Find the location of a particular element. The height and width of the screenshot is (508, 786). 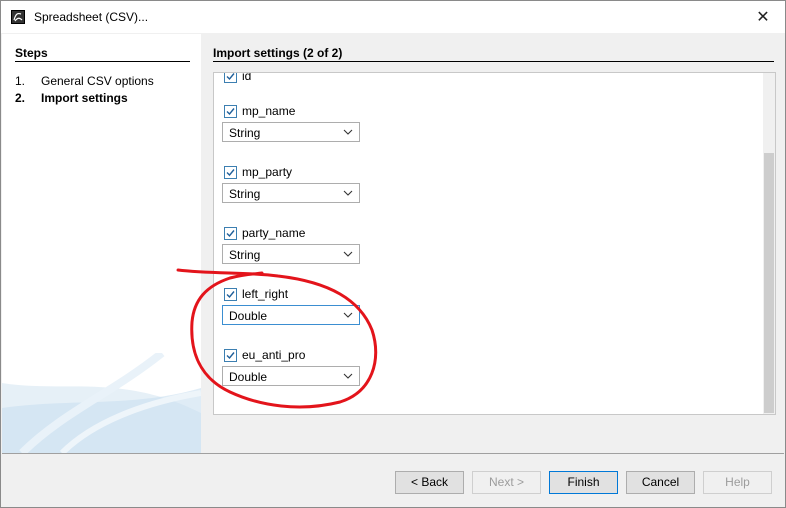

field-name-label: eu_anti_pro is located at coordinates (274, 355).